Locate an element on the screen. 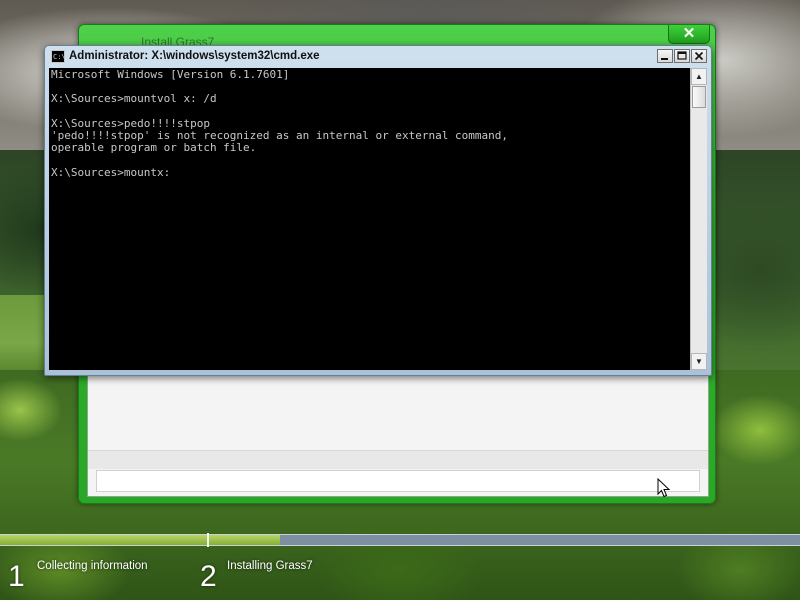 This screenshot has height=600, width=800. maximize-icon is located at coordinates (682, 55).